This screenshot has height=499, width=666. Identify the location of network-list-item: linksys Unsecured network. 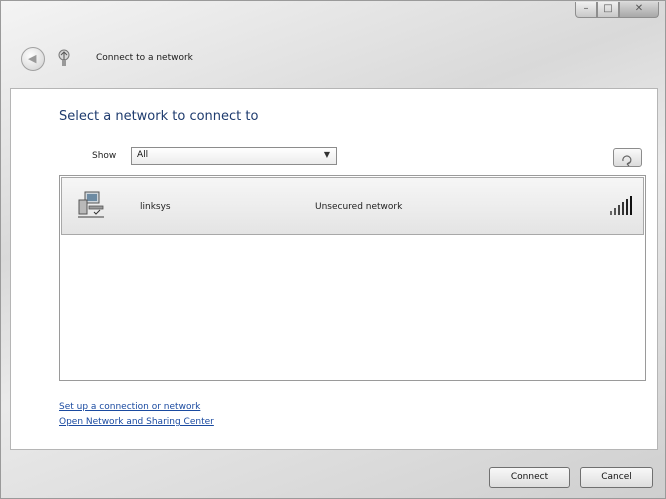
(352, 206).